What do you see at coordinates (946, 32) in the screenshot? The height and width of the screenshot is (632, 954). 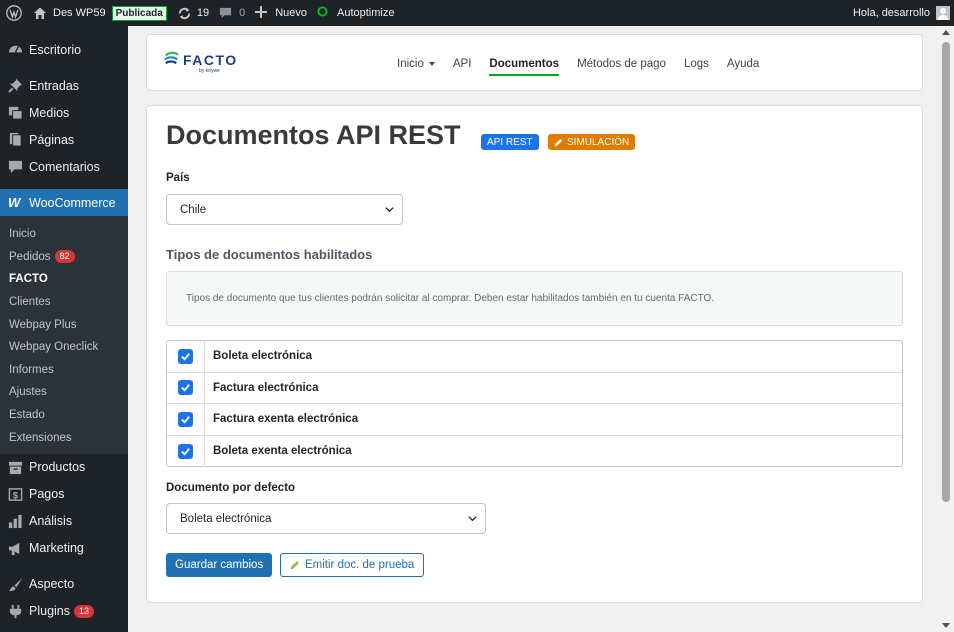 I see `scroll-up-icon` at bounding box center [946, 32].